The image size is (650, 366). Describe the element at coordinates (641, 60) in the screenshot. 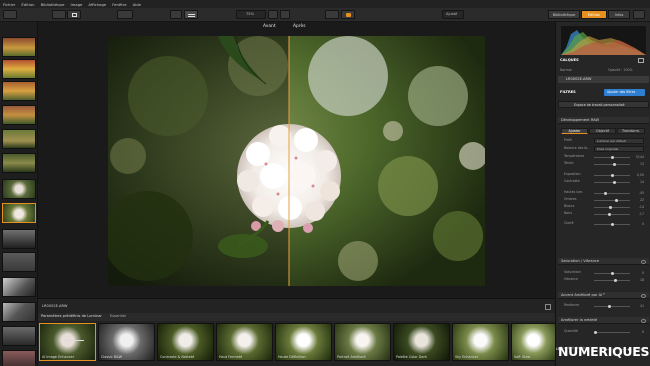

I see `add-layer-icon` at that location.